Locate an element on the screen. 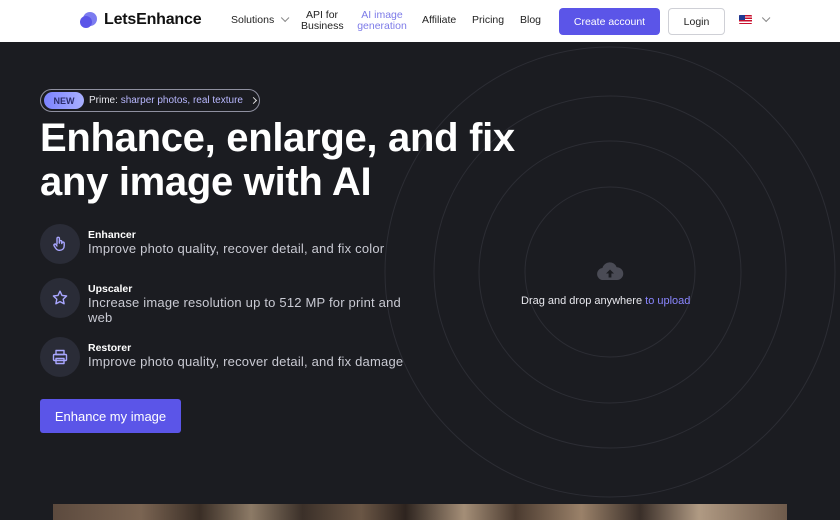 This screenshot has height=520, width=840. sample-photo-preview is located at coordinates (420, 512).